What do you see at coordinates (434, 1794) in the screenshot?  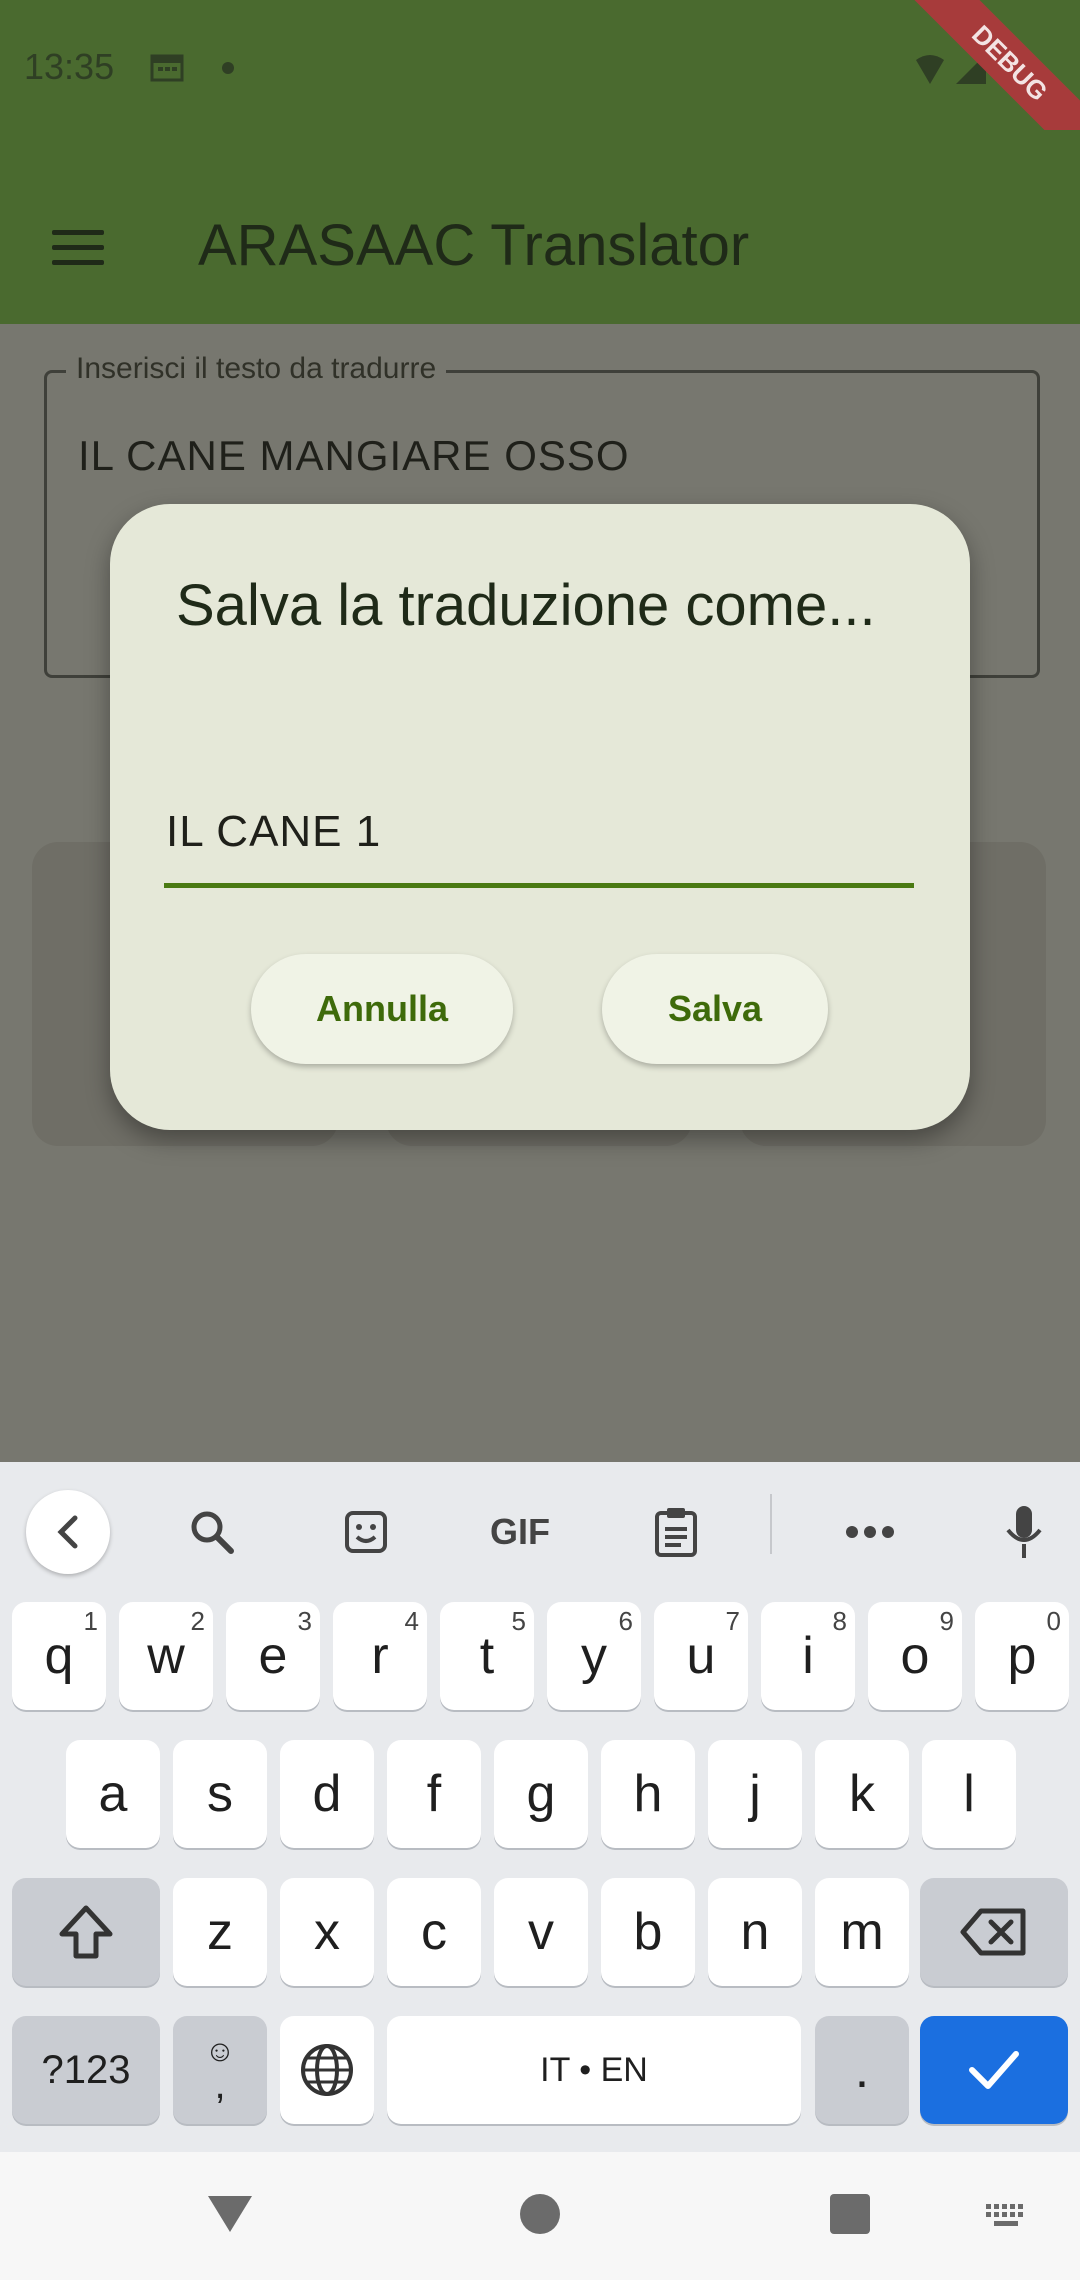 I see `key-f: f` at bounding box center [434, 1794].